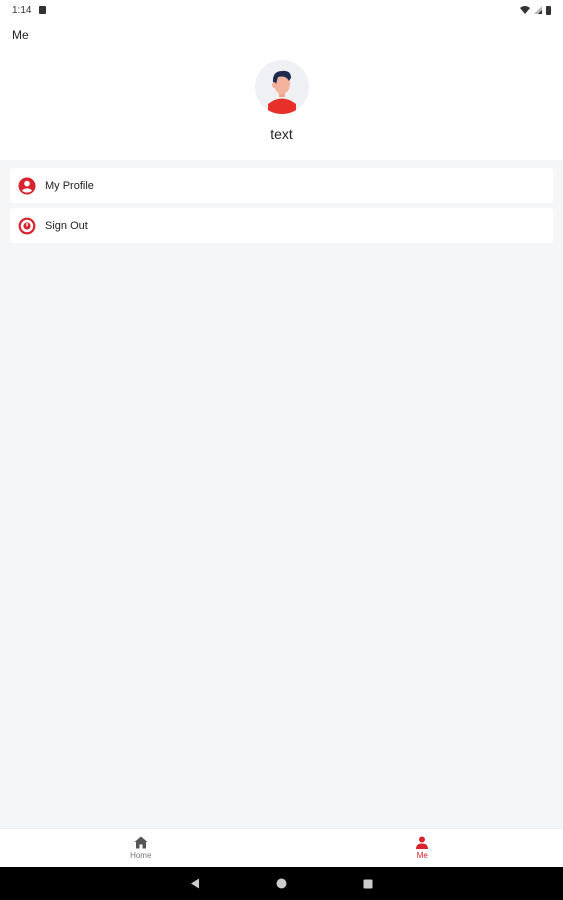 The width and height of the screenshot is (563, 900). What do you see at coordinates (22, 10) in the screenshot?
I see `status-time: 1:14` at bounding box center [22, 10].